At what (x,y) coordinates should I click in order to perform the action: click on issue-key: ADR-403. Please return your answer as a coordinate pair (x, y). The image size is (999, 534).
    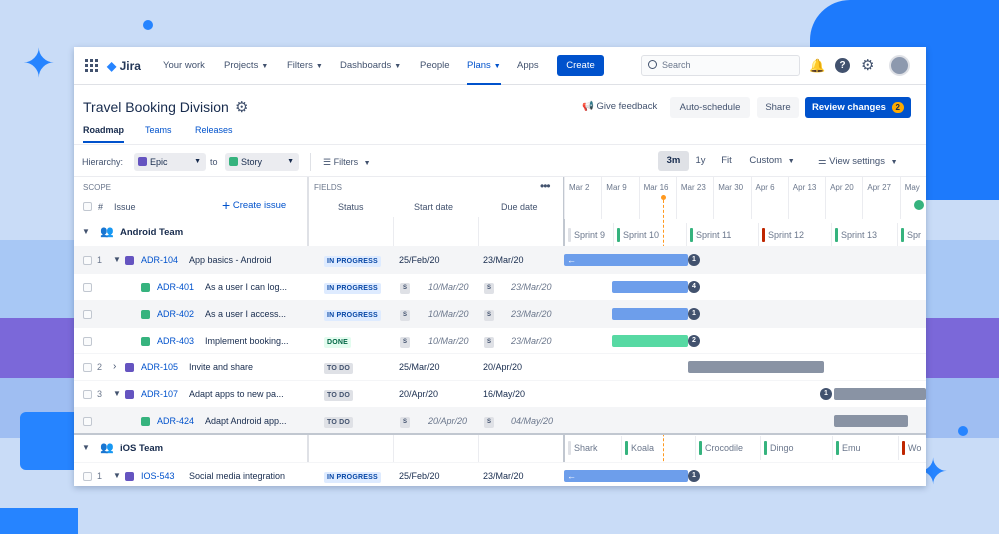
    Looking at the image, I should click on (175, 341).